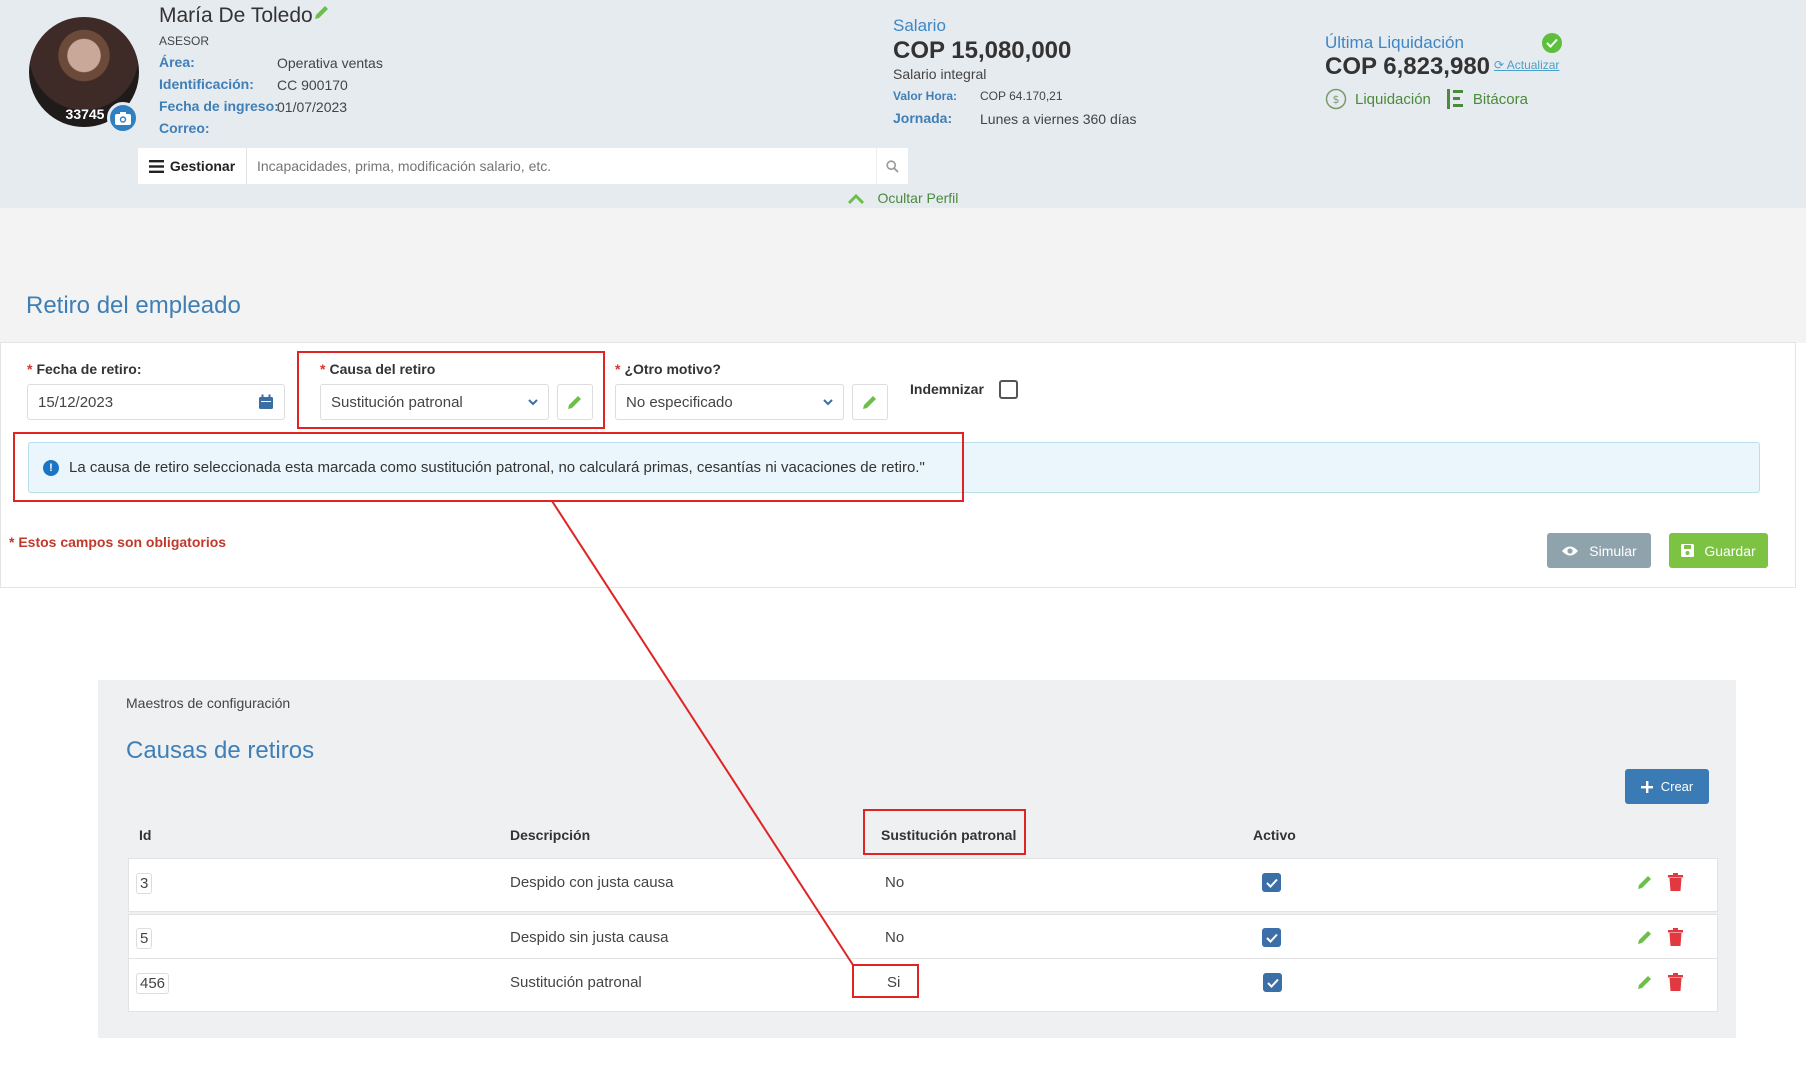  Describe the element at coordinates (589, 937) in the screenshot. I see `row-descripcion: Despido sin justa causa` at that location.